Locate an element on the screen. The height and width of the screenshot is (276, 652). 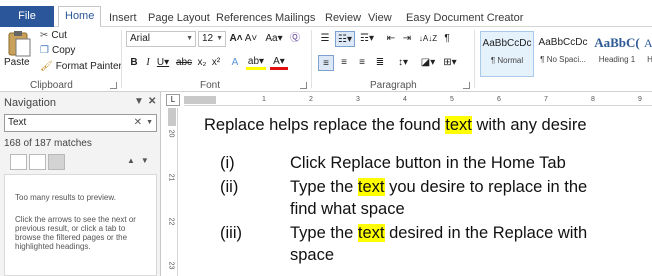
show-marks-button: ¶ is located at coordinates (447, 39).